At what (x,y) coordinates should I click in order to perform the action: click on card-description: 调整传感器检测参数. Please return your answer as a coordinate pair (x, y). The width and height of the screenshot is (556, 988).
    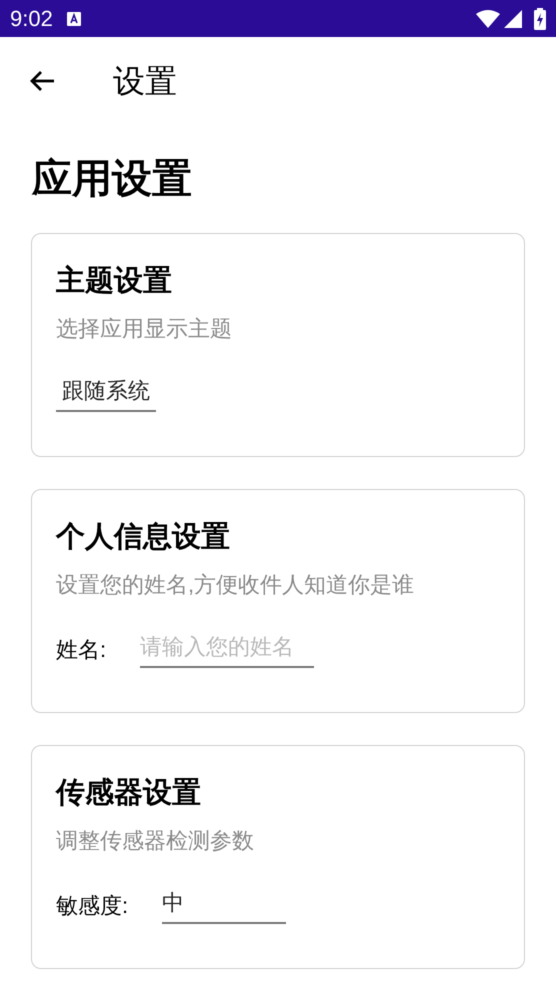
    Looking at the image, I should click on (155, 841).